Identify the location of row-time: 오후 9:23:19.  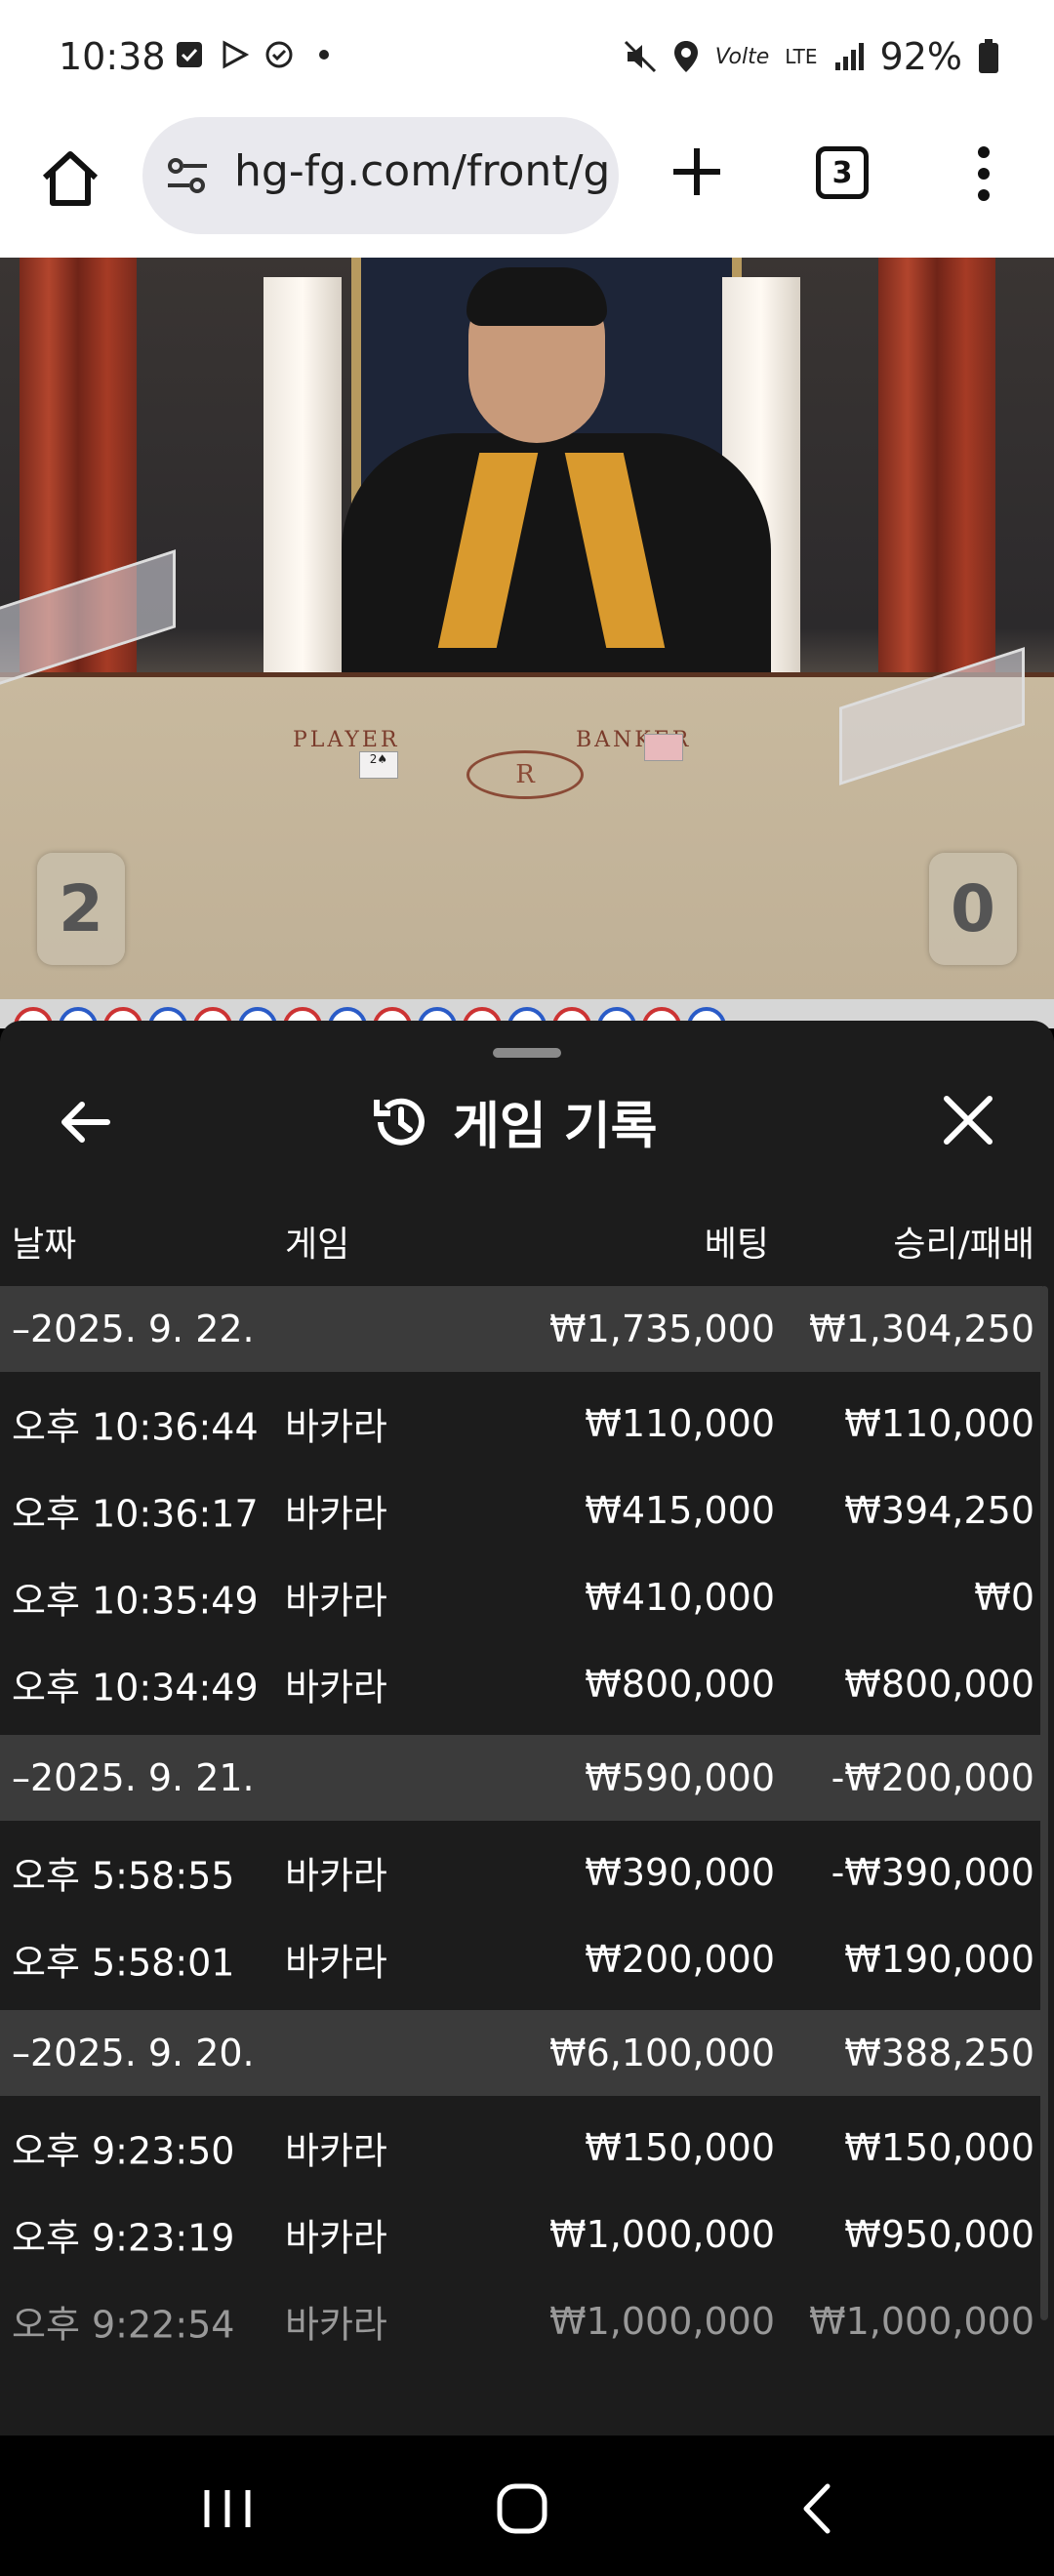
(123, 2237).